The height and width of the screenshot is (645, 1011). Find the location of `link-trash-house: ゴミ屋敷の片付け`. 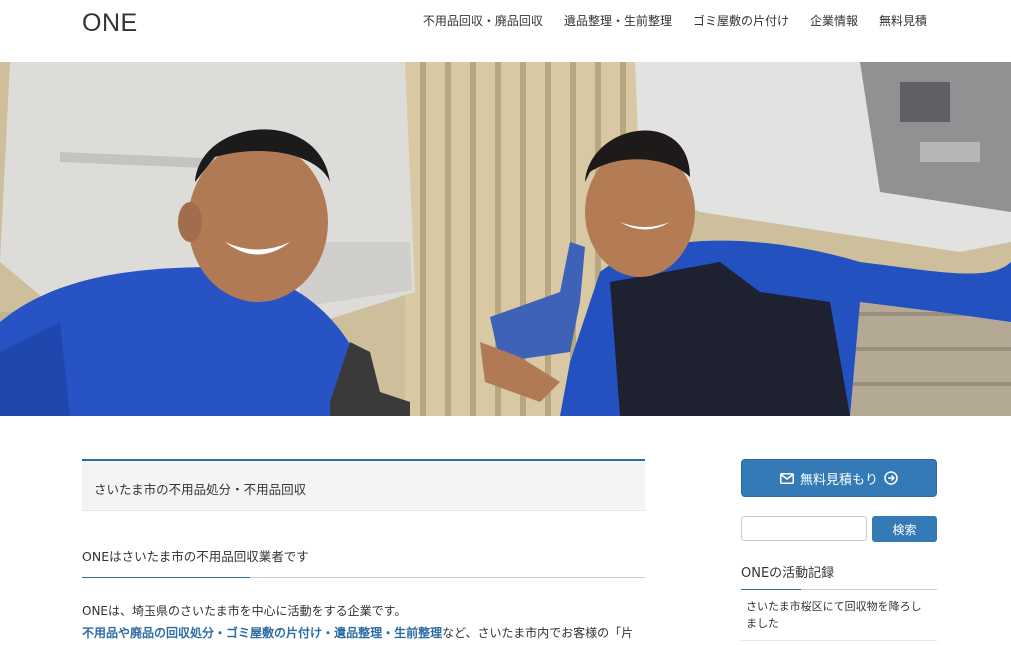

link-trash-house: ゴミ屋敷の片付け is located at coordinates (274, 633).